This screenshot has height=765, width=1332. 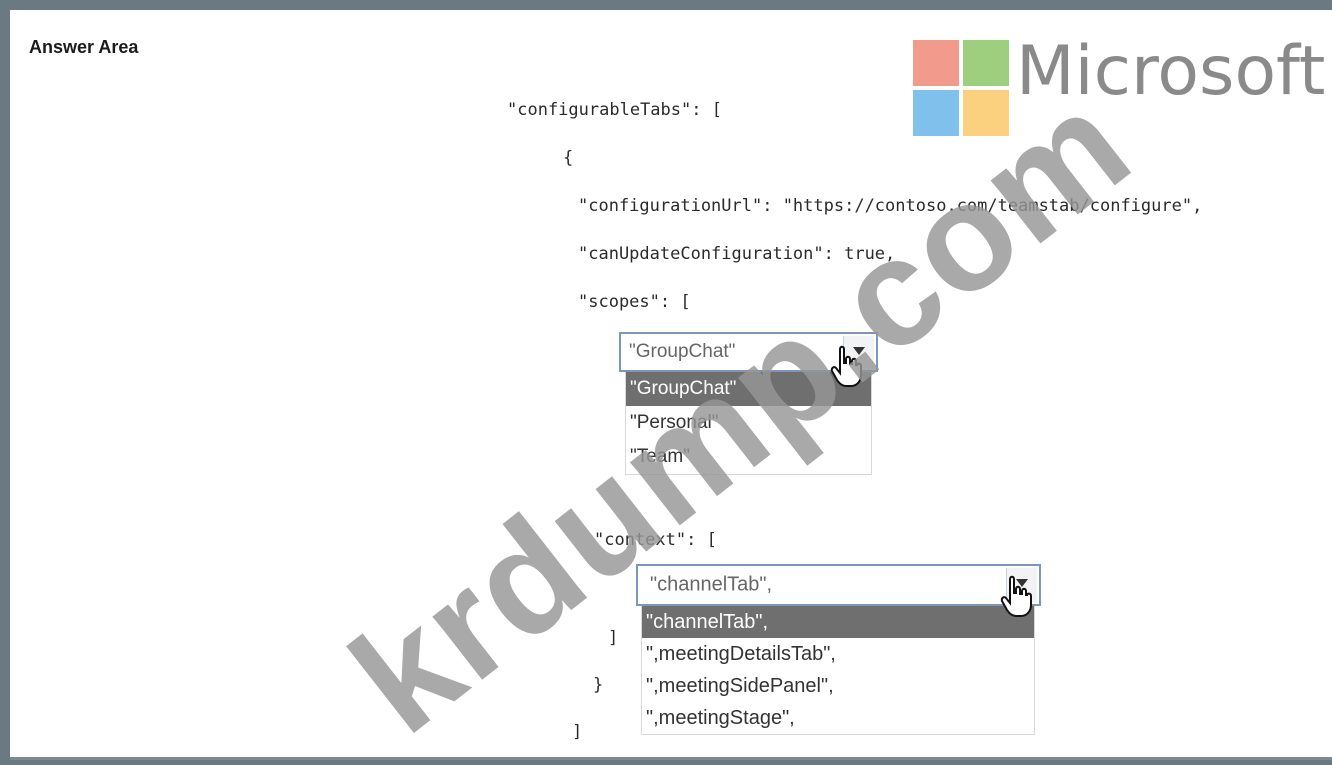 I want to click on microsoft-wordmark: Microsoft, so click(x=1171, y=71).